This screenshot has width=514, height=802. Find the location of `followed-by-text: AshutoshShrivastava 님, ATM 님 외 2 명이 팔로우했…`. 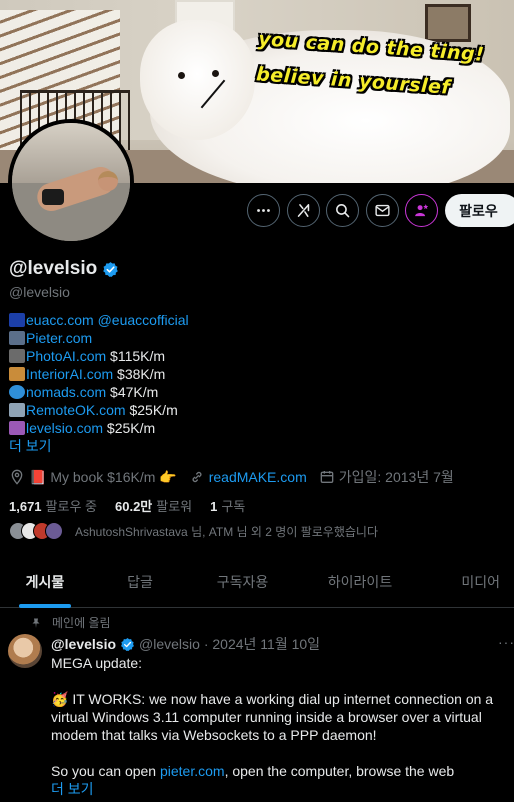

followed-by-text: AshutoshShrivastava 님, ATM 님 외 2 명이 팔로우했… is located at coordinates (226, 531).